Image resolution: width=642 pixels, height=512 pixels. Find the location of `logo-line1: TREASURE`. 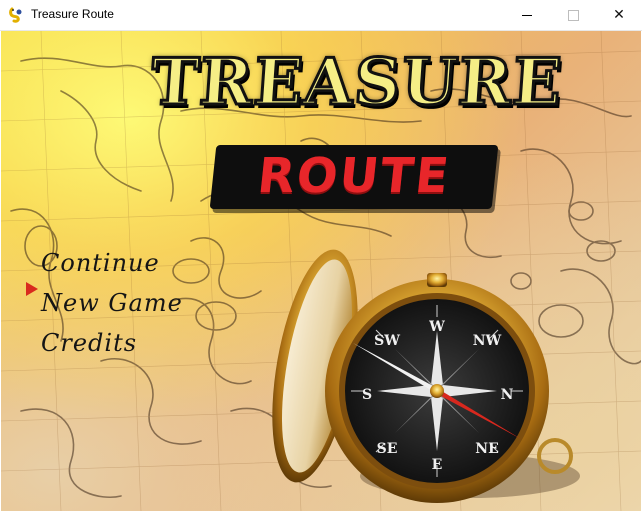

logo-line1: TREASURE is located at coordinates (356, 83).